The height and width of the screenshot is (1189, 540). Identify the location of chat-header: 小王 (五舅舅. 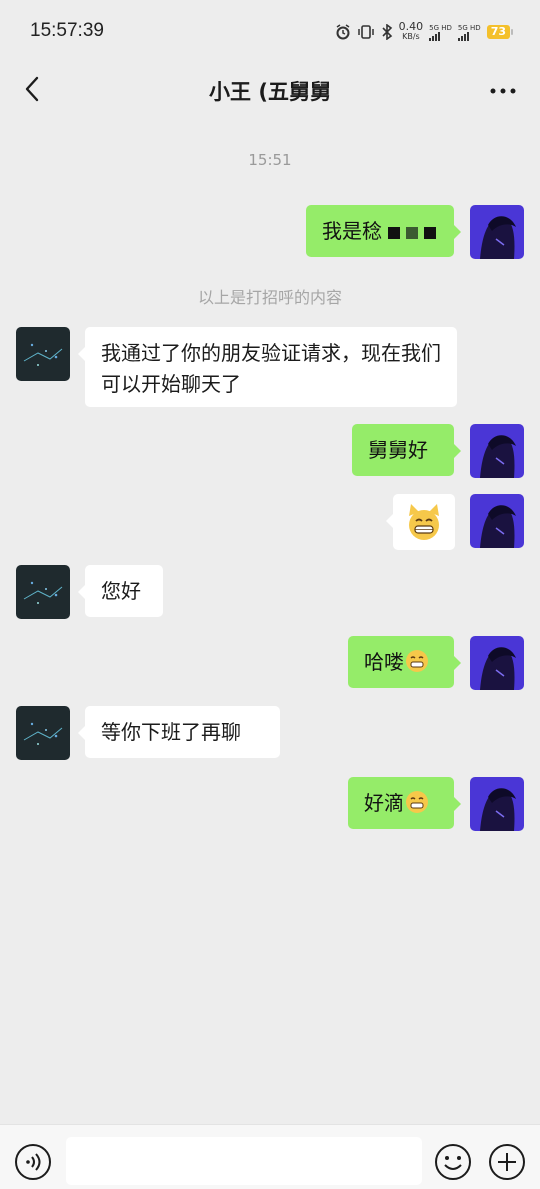
(270, 91).